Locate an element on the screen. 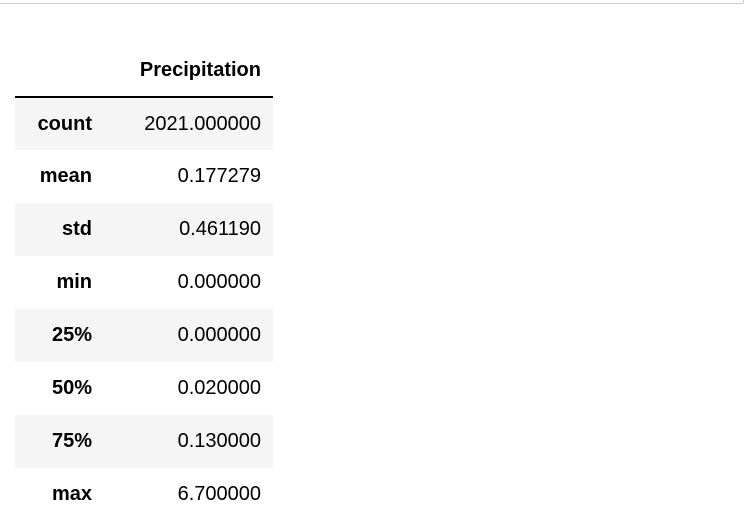 Image resolution: width=746 pixels, height=530 pixels. index-header is located at coordinates (54, 71).